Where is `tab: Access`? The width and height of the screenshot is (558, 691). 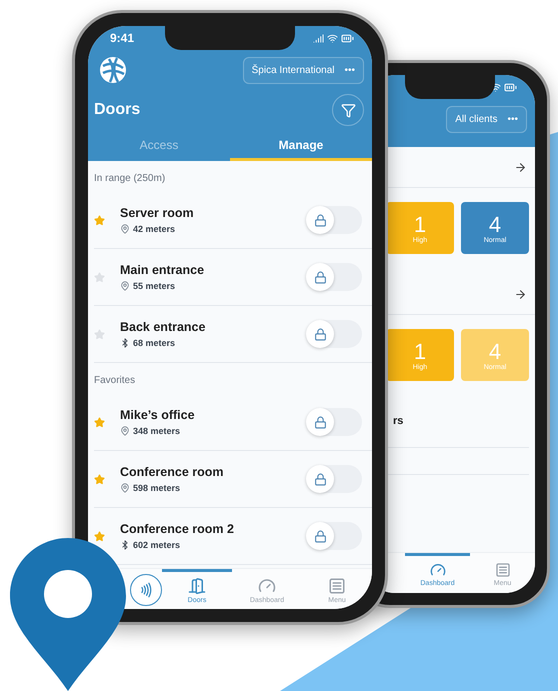 tab: Access is located at coordinates (159, 145).